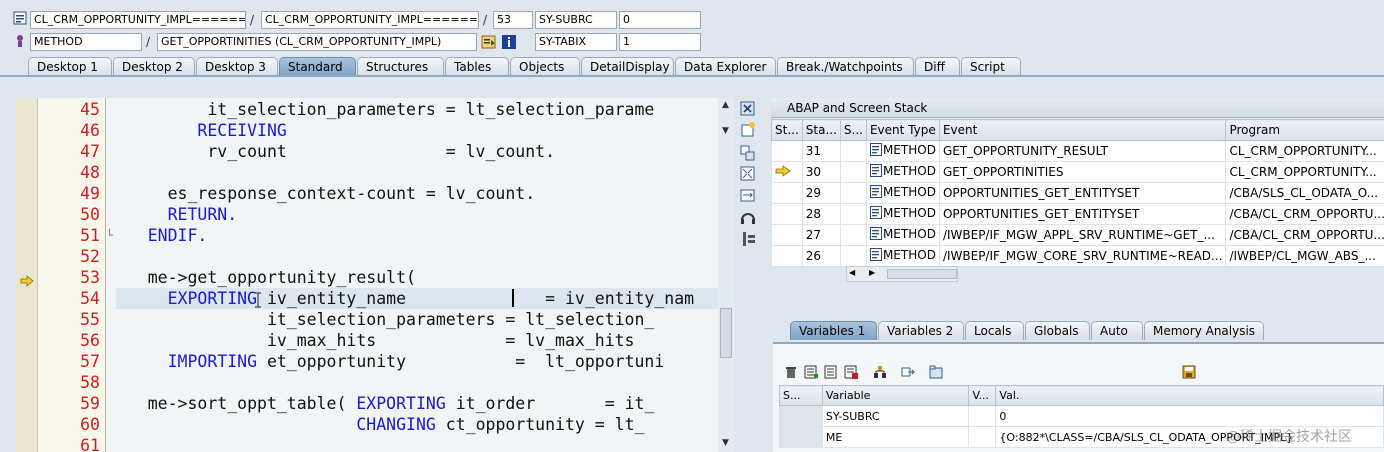 The image size is (1384, 452). What do you see at coordinates (400, 66) in the screenshot?
I see `tab-structures: Structures` at bounding box center [400, 66].